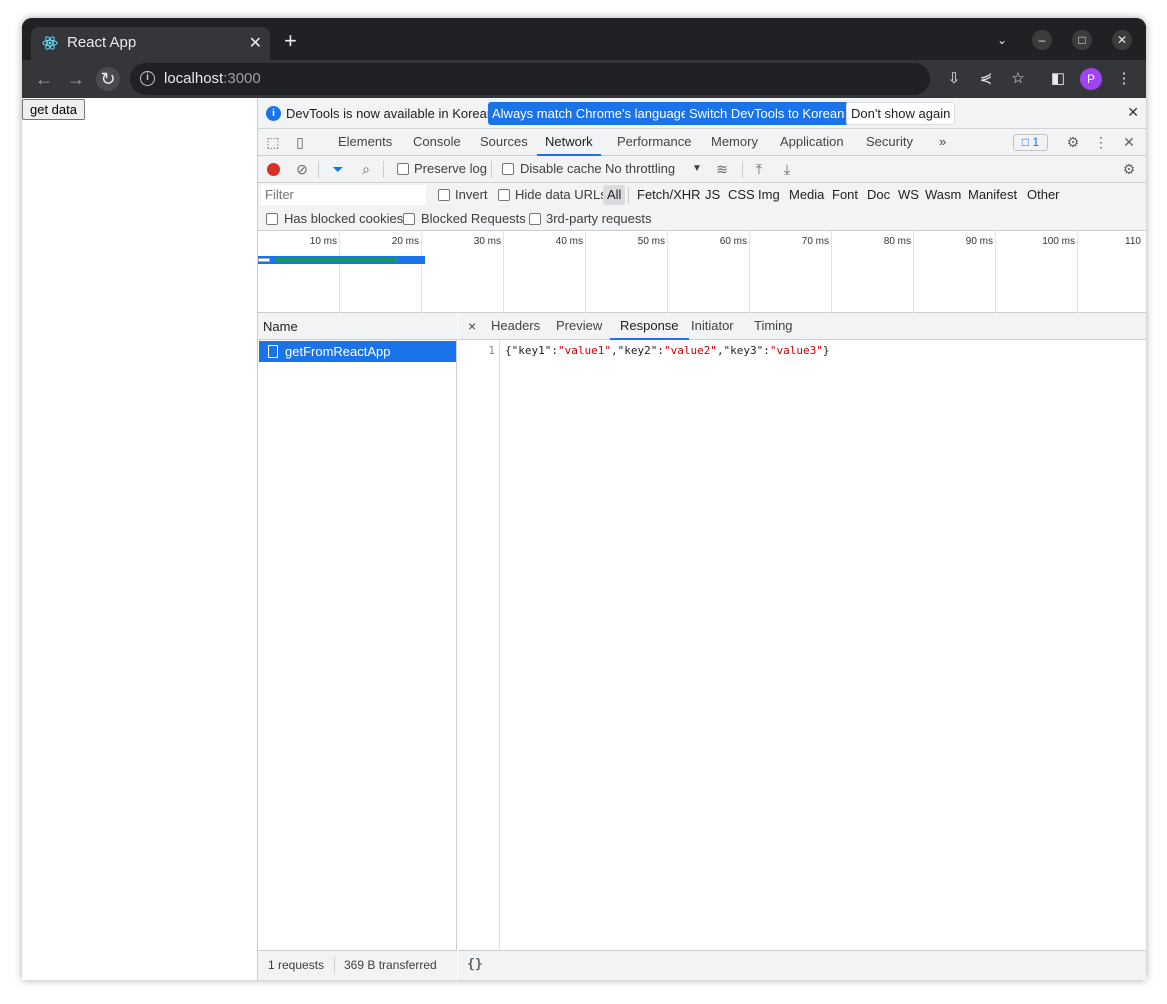 The image size is (1167, 1004). Describe the element at coordinates (712, 326) in the screenshot. I see `tab-initiator: Initiator` at that location.